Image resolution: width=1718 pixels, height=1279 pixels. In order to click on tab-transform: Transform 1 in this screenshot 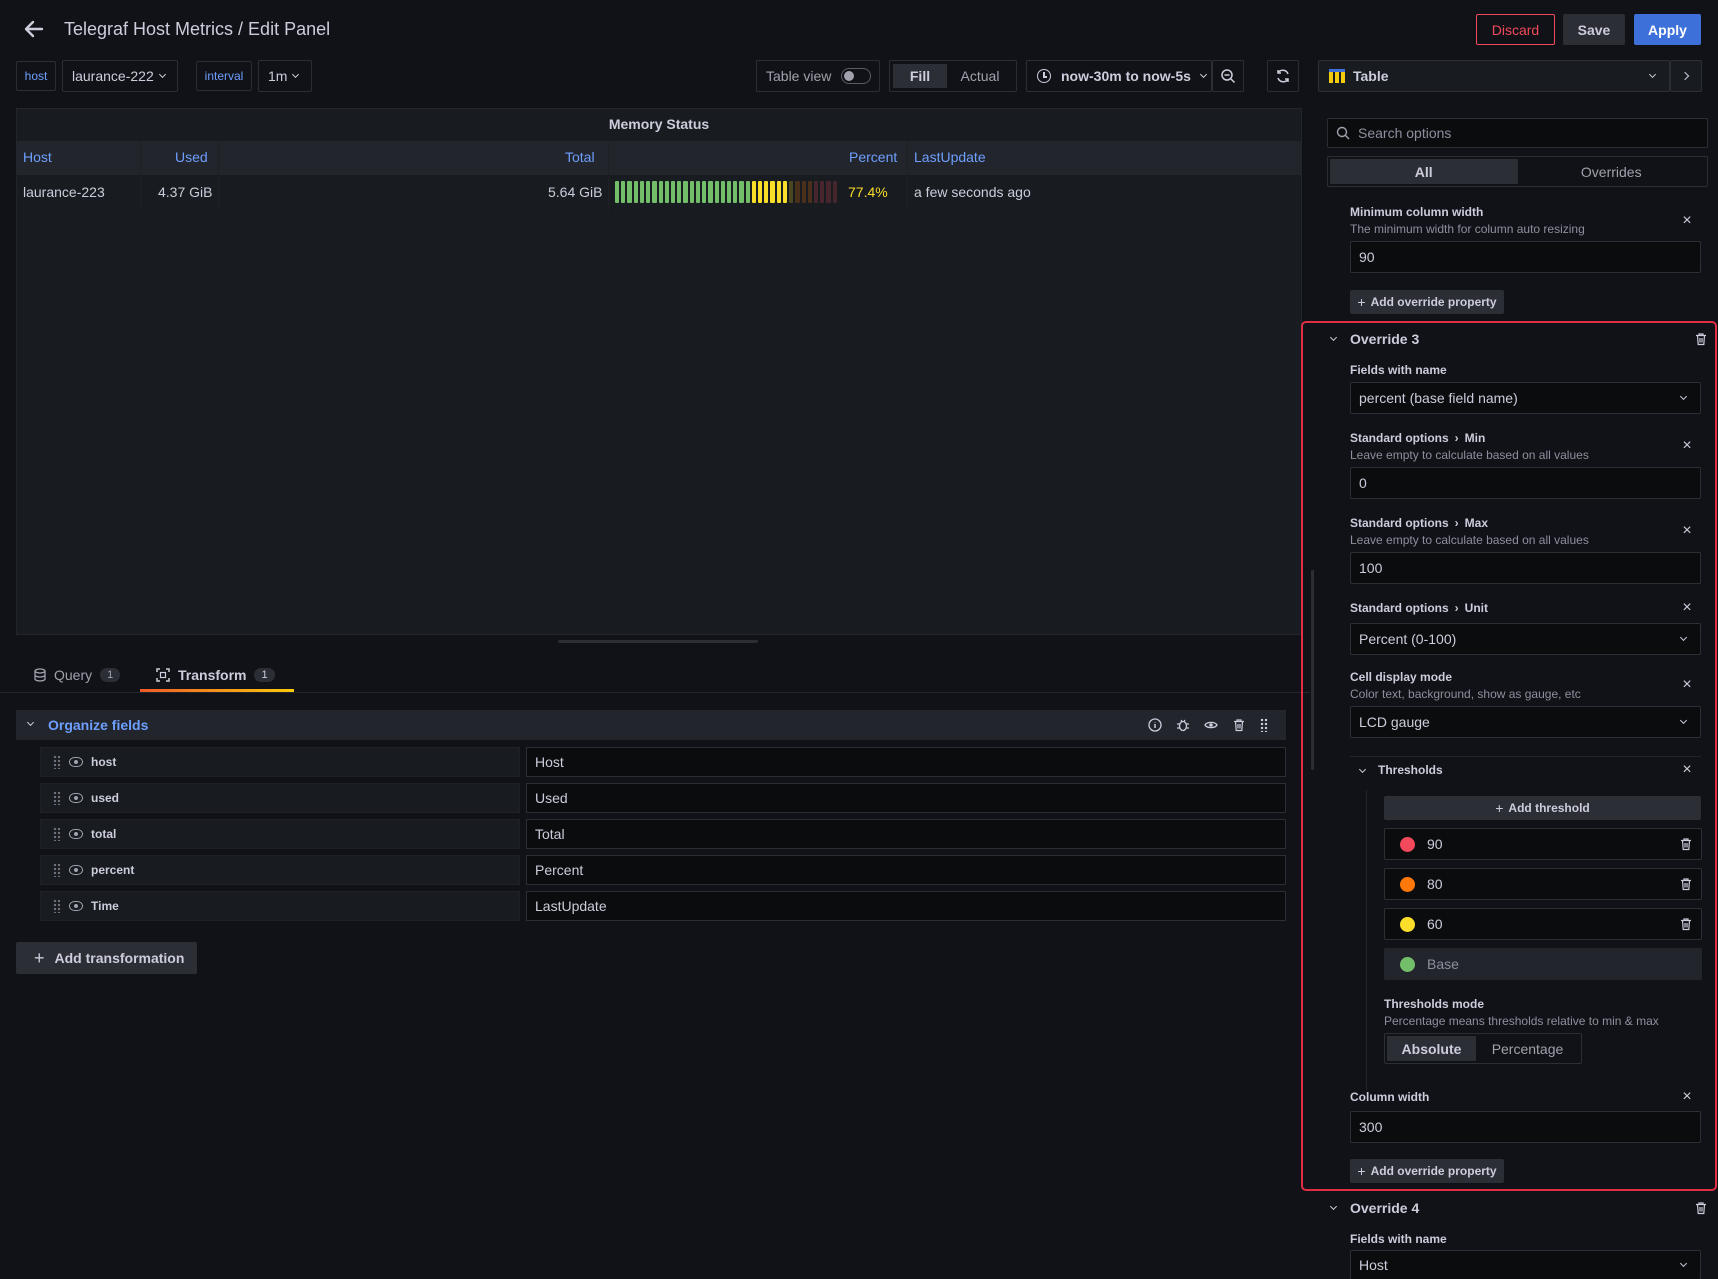, I will do `click(215, 675)`.